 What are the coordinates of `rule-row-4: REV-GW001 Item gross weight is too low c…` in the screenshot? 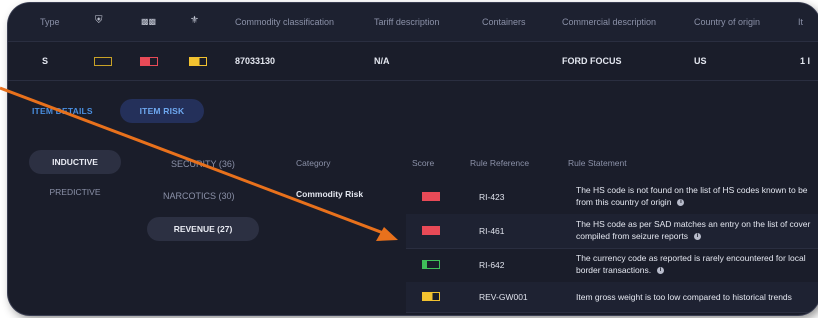 It's located at (612, 297).